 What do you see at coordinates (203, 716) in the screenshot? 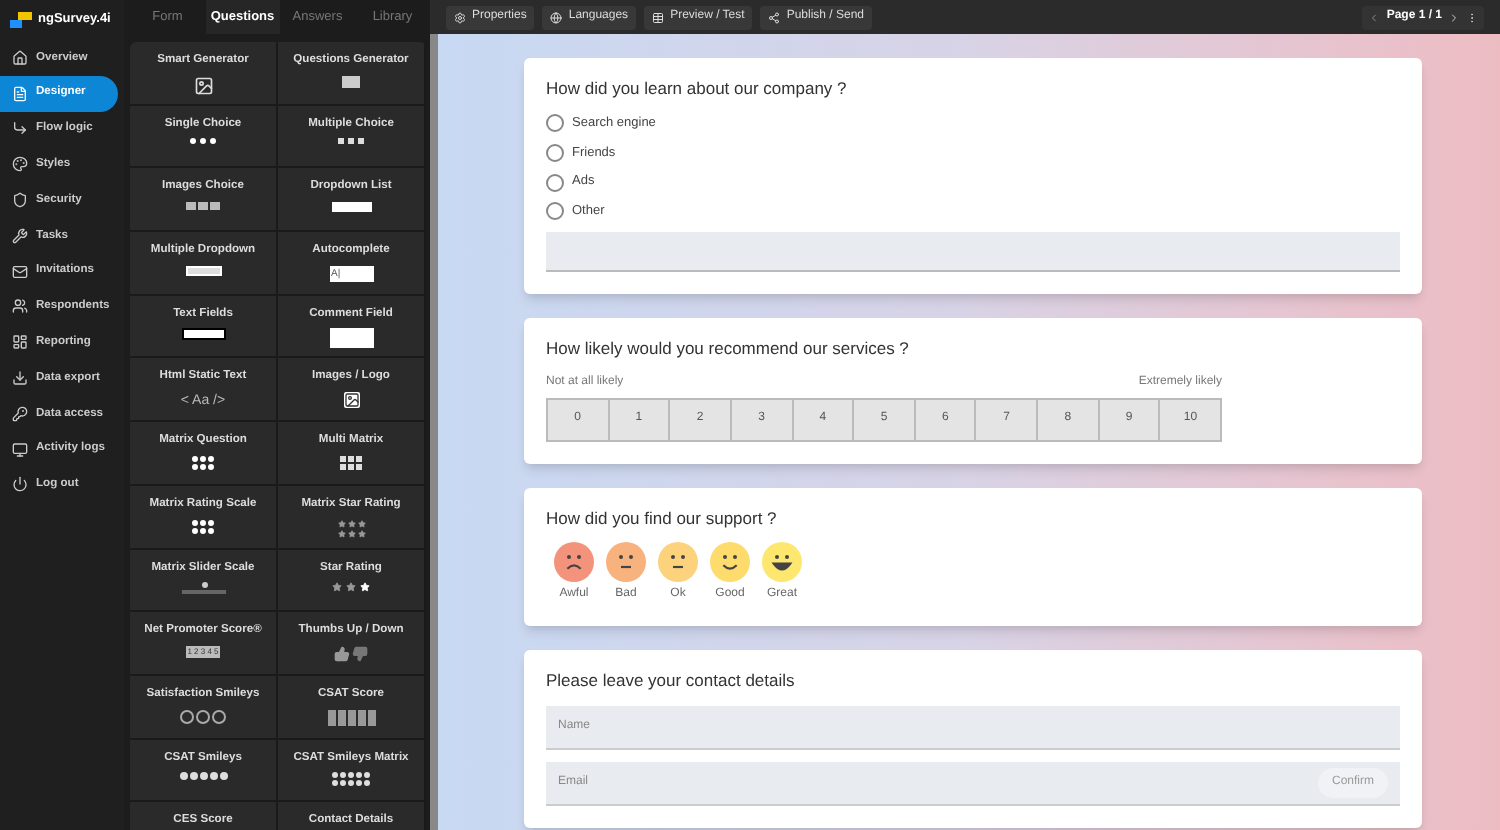
I see `smiley-faces-icon` at bounding box center [203, 716].